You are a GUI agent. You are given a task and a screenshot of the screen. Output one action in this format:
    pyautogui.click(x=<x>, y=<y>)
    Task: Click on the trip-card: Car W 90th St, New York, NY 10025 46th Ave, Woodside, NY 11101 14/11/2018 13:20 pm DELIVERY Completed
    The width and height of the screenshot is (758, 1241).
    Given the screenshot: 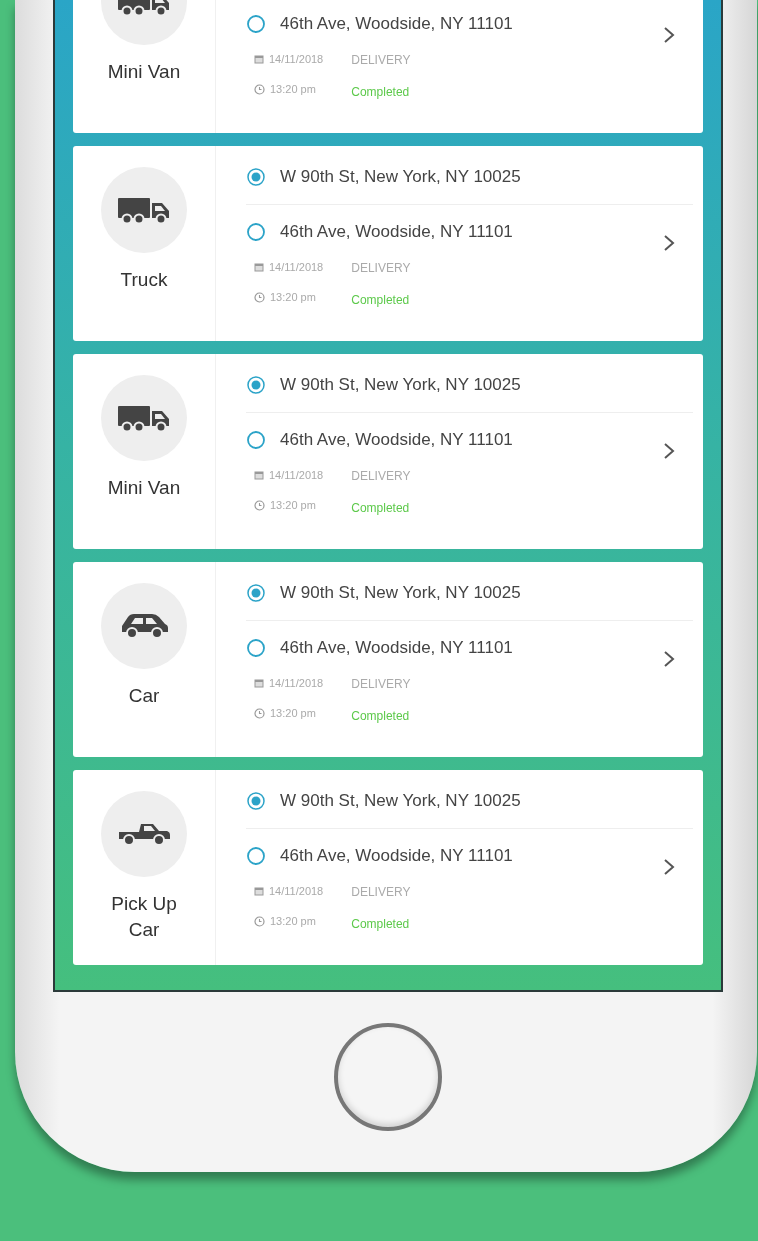 What is the action you would take?
    pyautogui.click(x=388, y=659)
    